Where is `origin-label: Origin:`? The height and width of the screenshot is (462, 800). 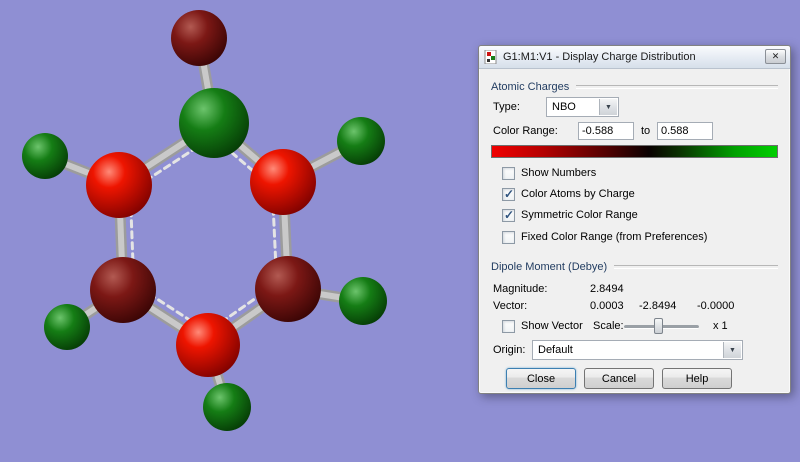
origin-label: Origin: is located at coordinates (509, 350).